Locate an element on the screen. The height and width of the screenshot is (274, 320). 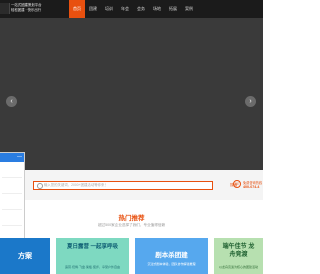
logo-text: 一站式团建策划平台 轻松团建 · 快乐出行 is located at coordinates (26, 8).